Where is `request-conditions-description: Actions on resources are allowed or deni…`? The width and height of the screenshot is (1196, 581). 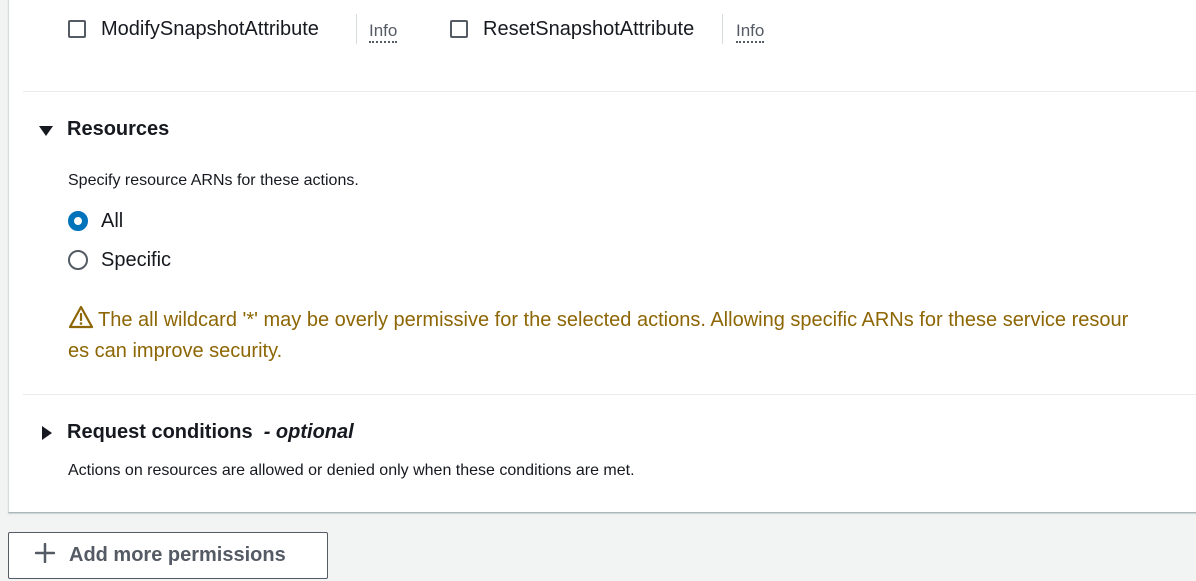
request-conditions-description: Actions on resources are allowed or deni… is located at coordinates (351, 470).